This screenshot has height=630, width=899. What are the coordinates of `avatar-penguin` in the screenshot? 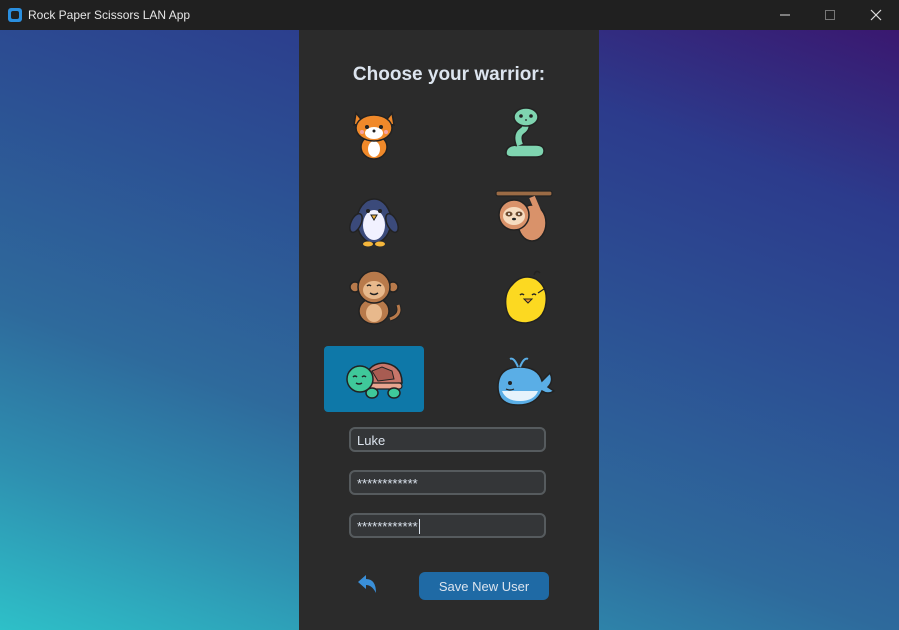 It's located at (374, 217).